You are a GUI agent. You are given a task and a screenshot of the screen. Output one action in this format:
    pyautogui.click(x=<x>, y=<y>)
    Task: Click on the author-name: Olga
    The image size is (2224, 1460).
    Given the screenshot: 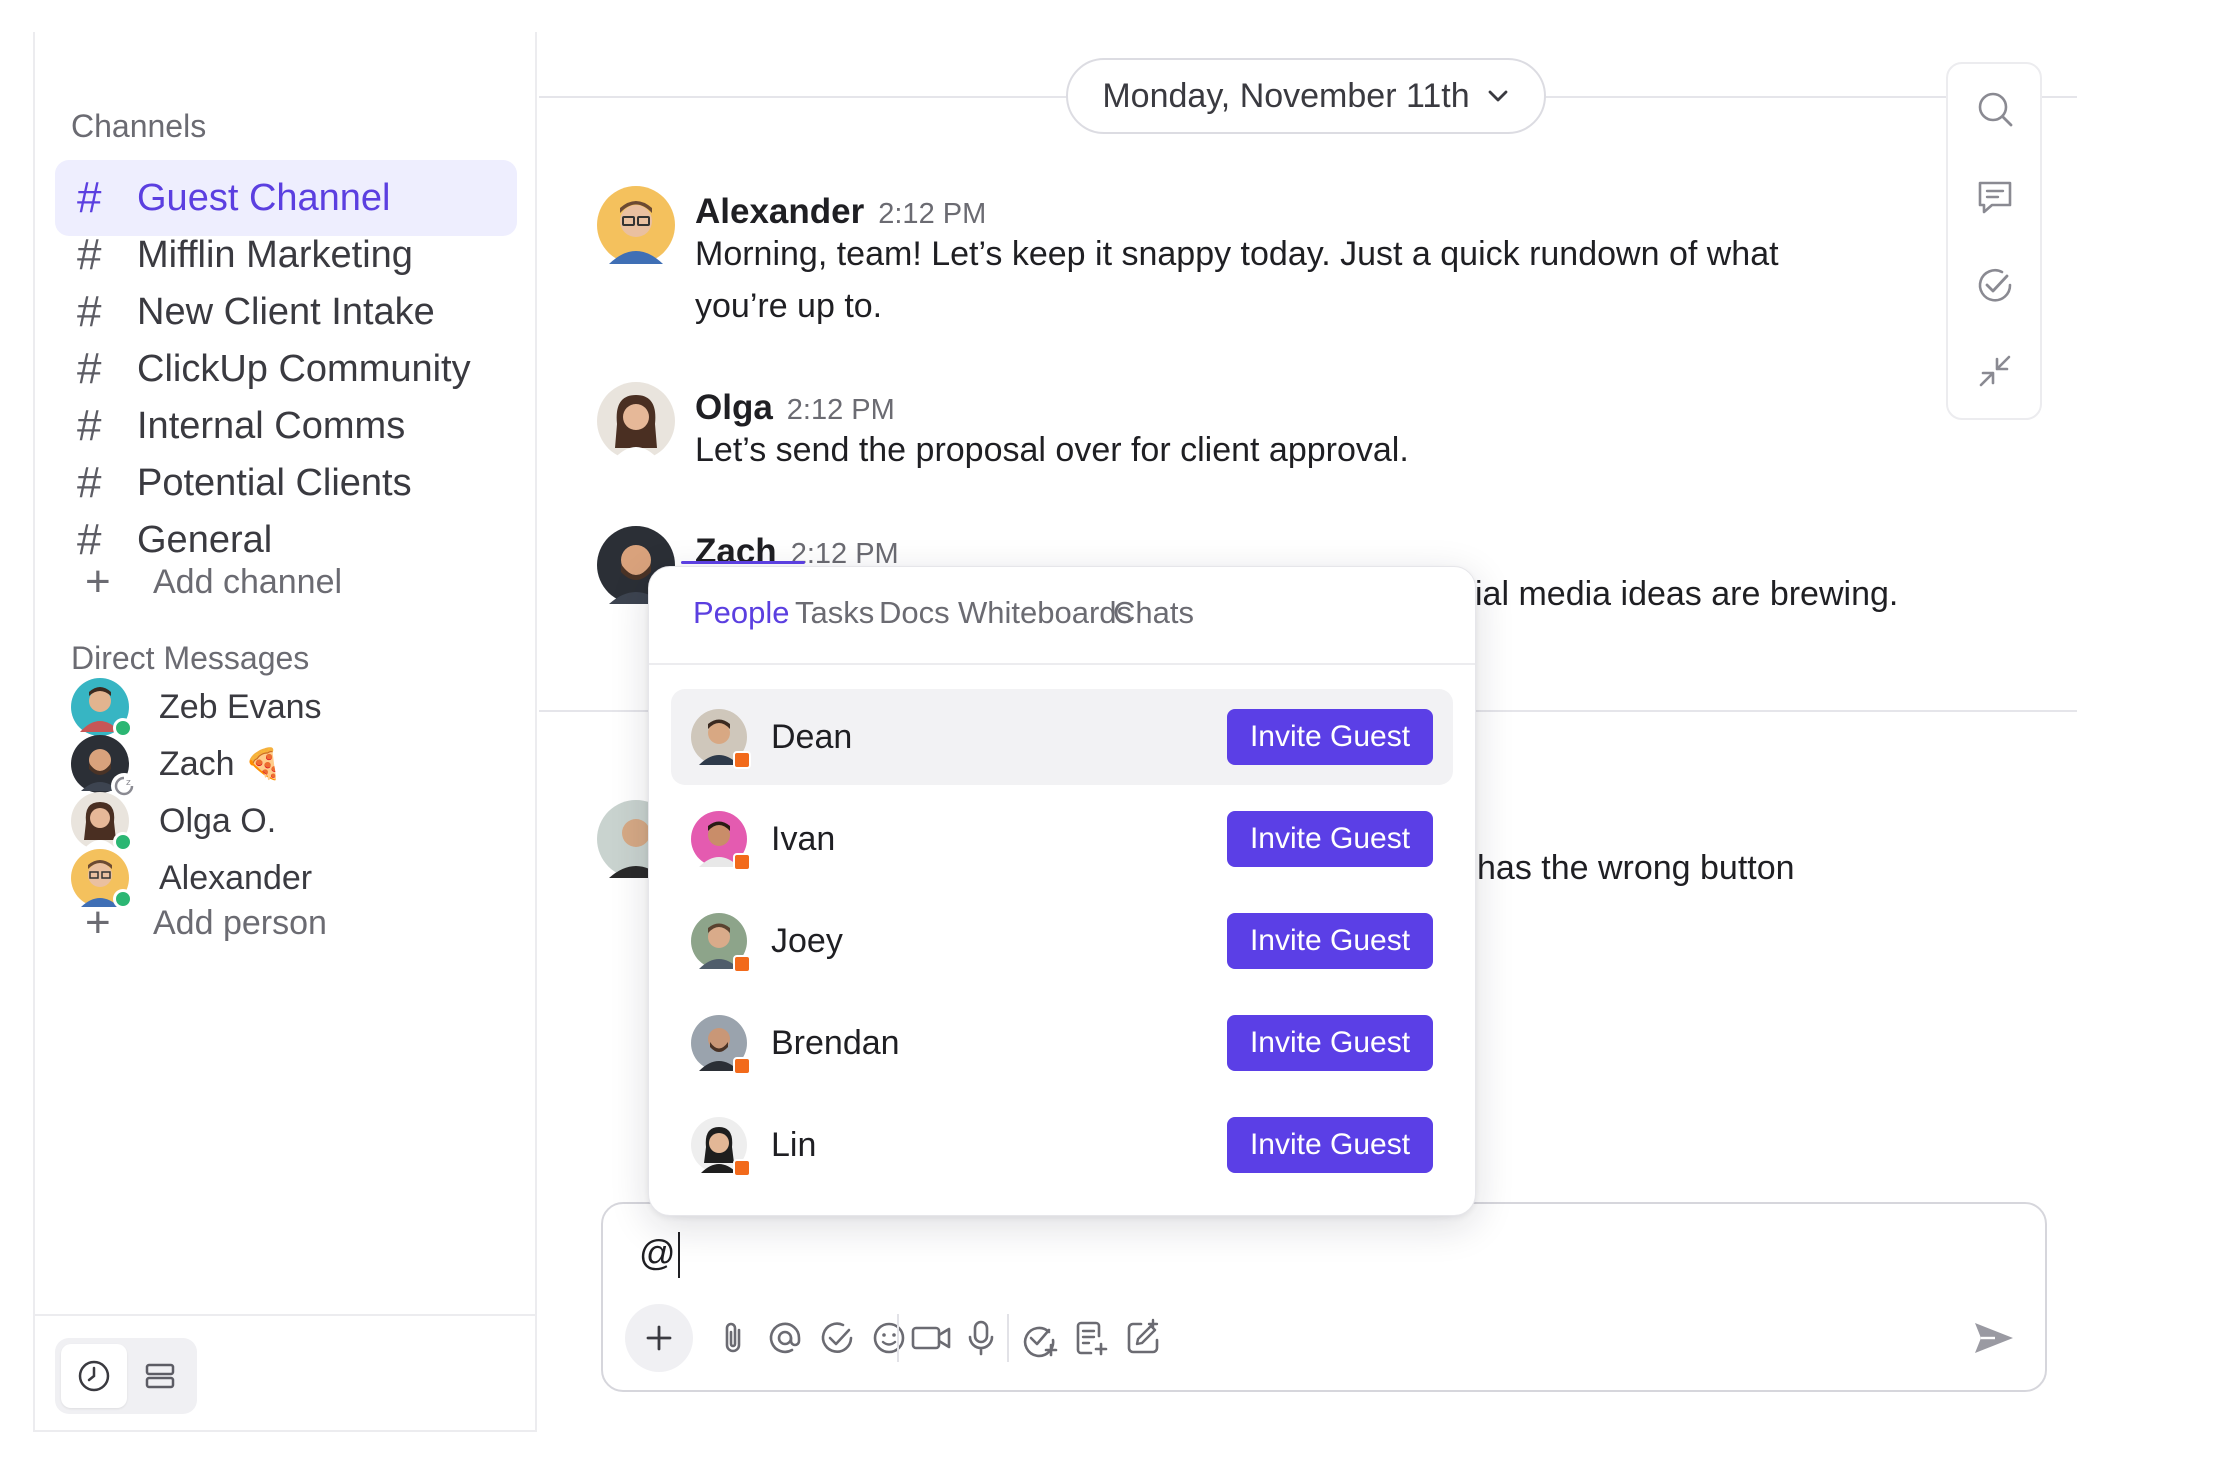 What is the action you would take?
    pyautogui.click(x=734, y=407)
    